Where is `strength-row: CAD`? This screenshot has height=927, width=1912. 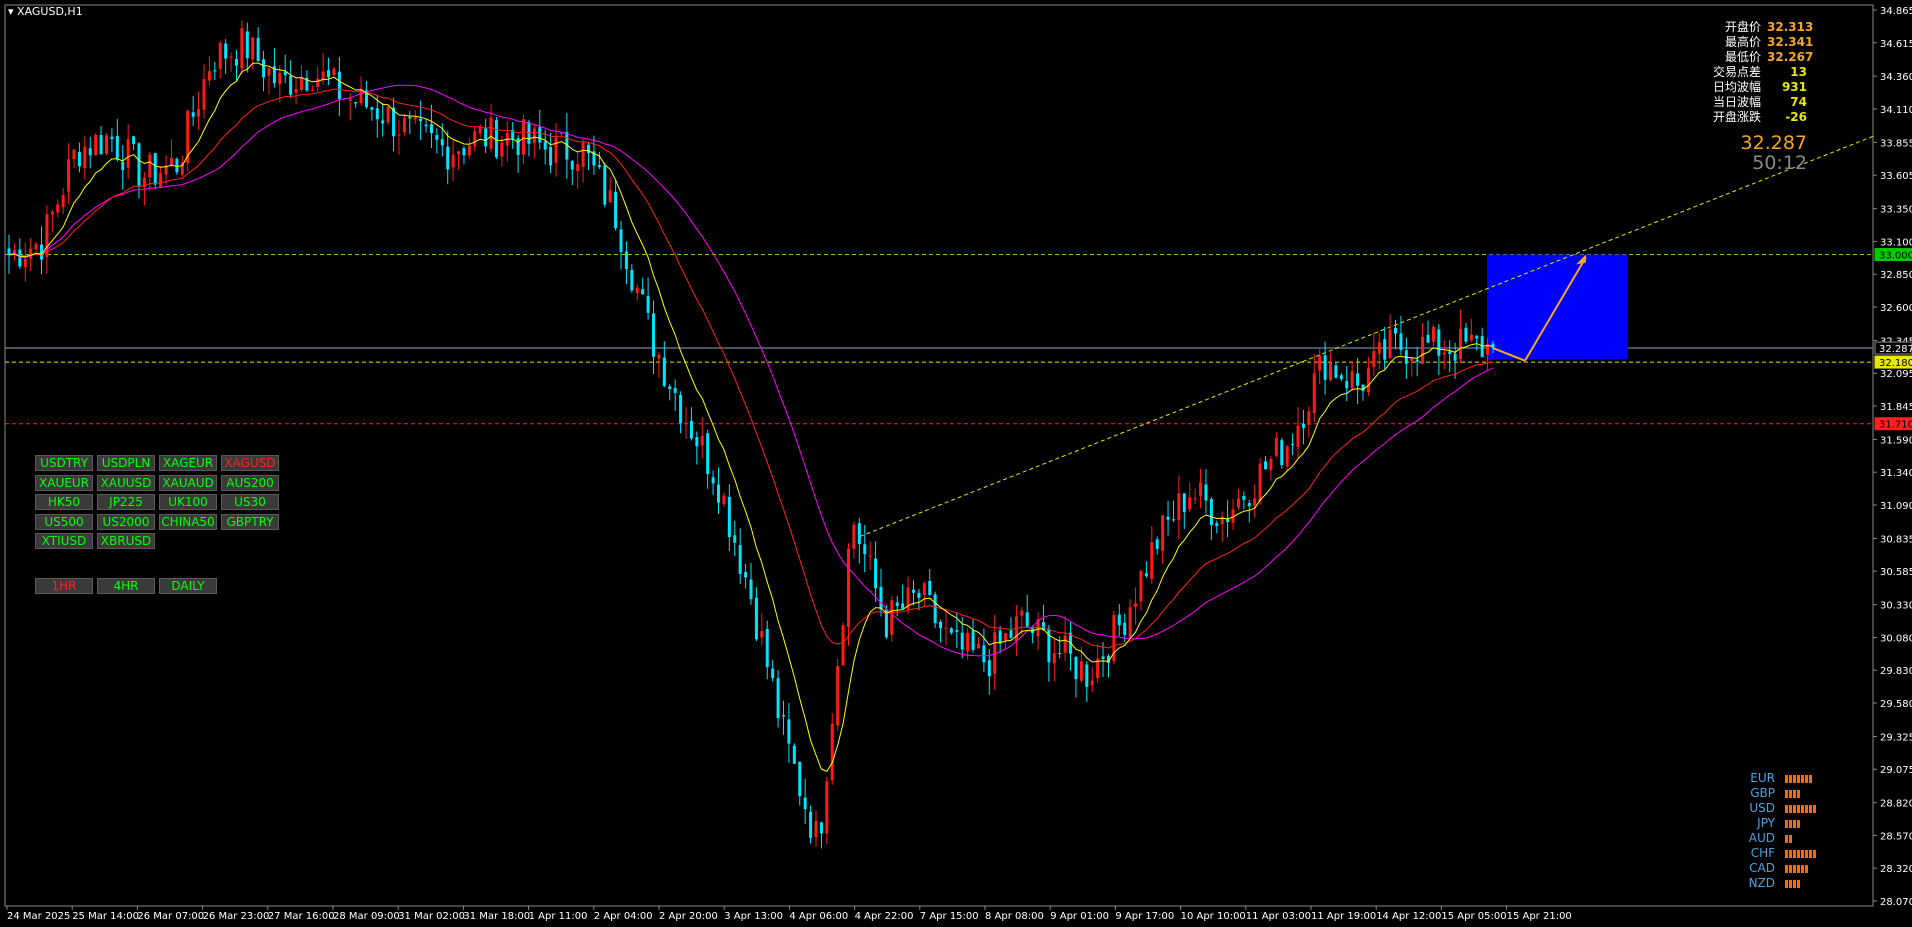 strength-row: CAD is located at coordinates (1780, 868).